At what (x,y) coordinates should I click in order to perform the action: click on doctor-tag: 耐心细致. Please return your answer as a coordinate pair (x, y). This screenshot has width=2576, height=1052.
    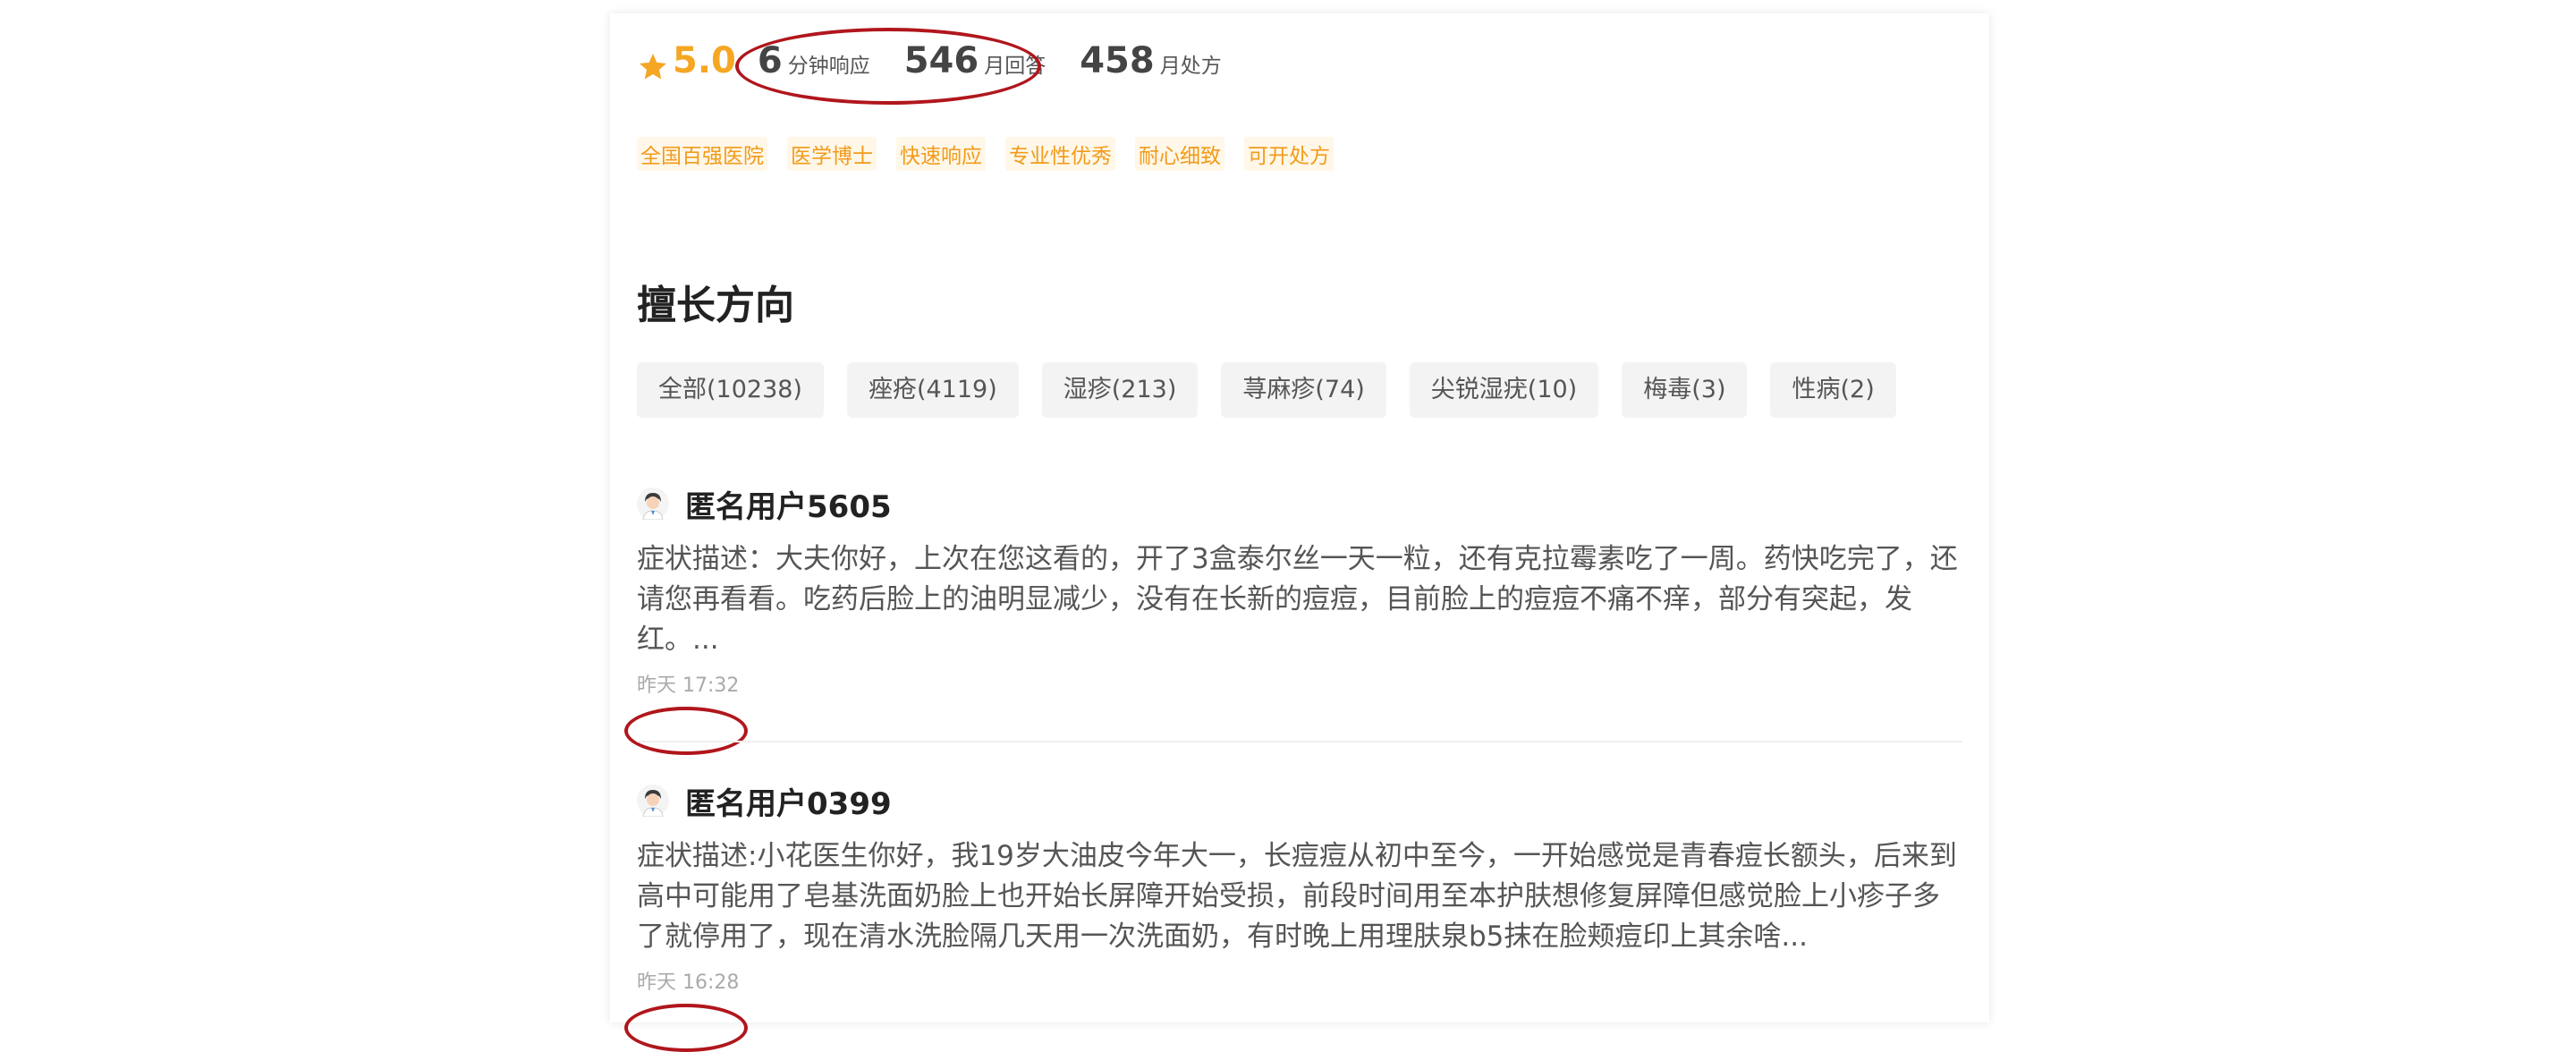
    Looking at the image, I should click on (1179, 154).